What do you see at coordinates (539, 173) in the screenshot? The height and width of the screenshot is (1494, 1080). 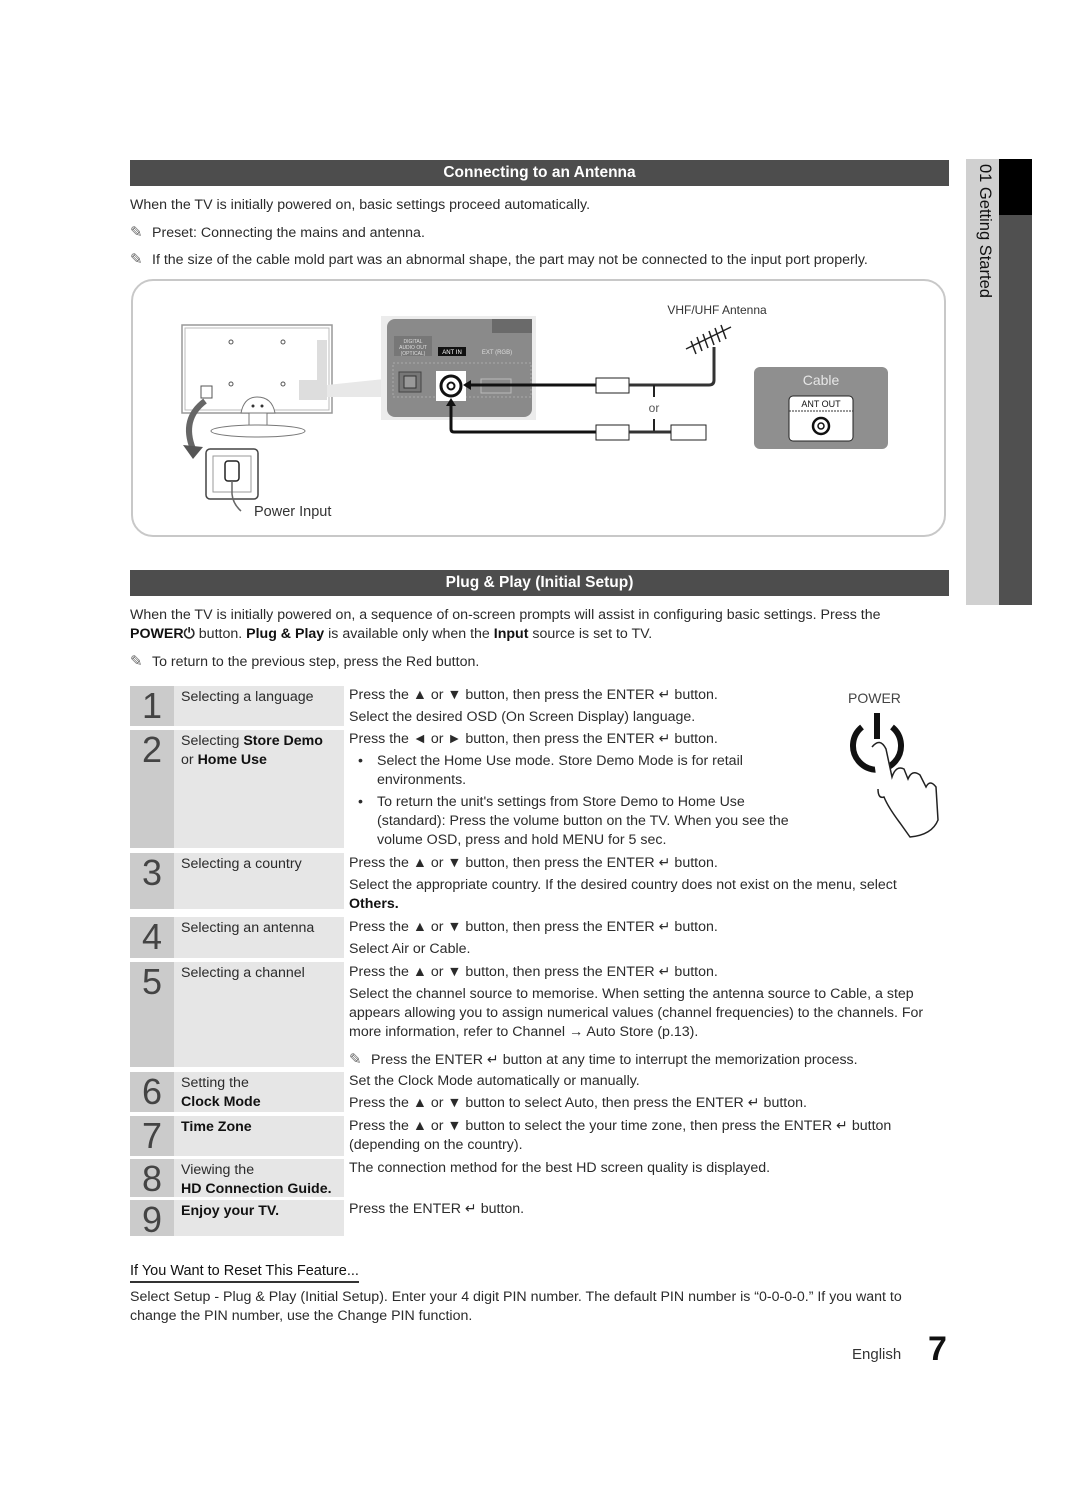 I see `section-header-antenna: Connecting to an Antenna` at bounding box center [539, 173].